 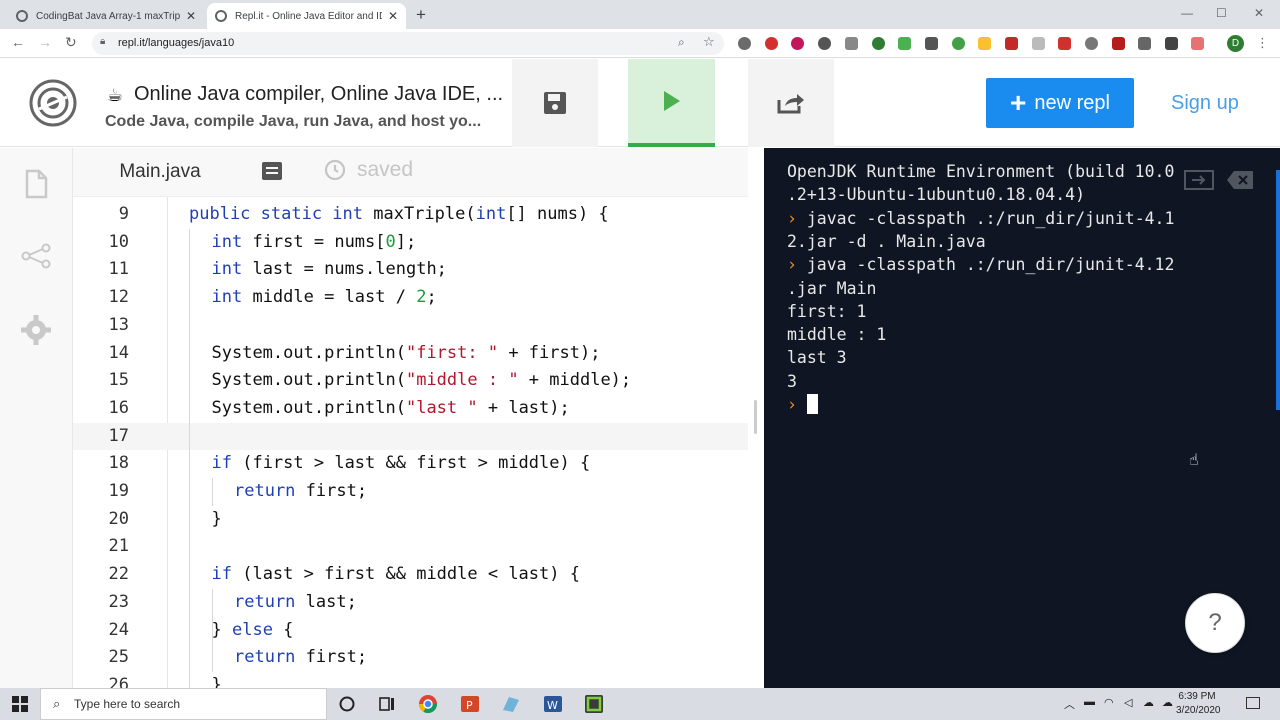 What do you see at coordinates (410, 270) in the screenshot?
I see `code-line: 11 int last = nums.length;` at bounding box center [410, 270].